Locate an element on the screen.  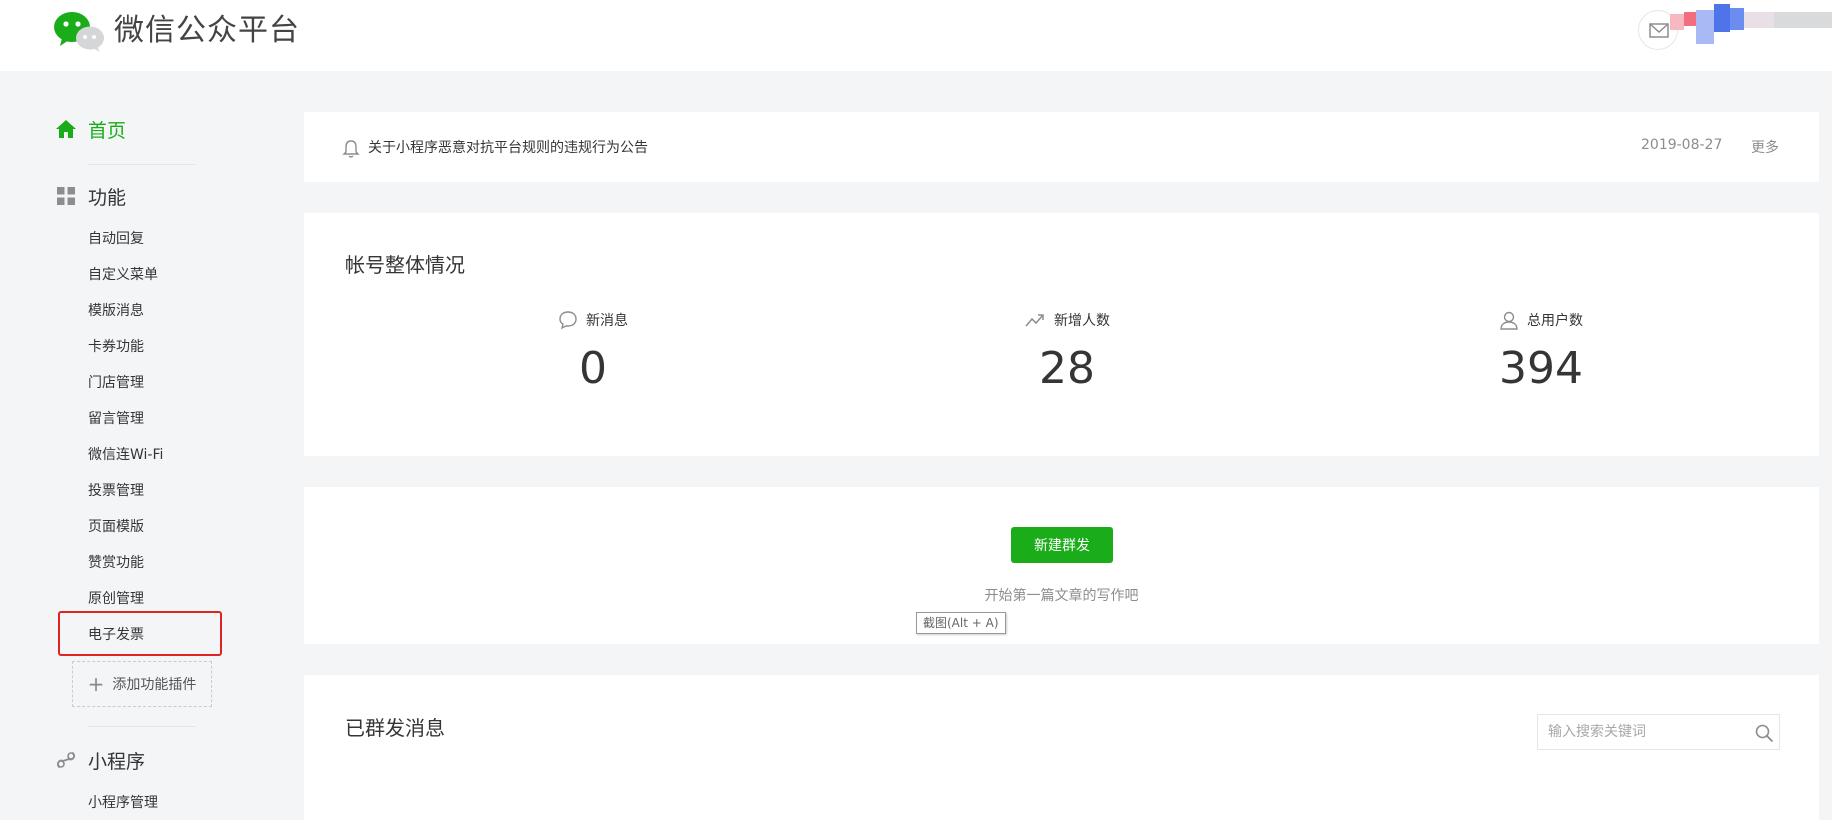
top-bar: 微信公众平台 is located at coordinates (916, 35).